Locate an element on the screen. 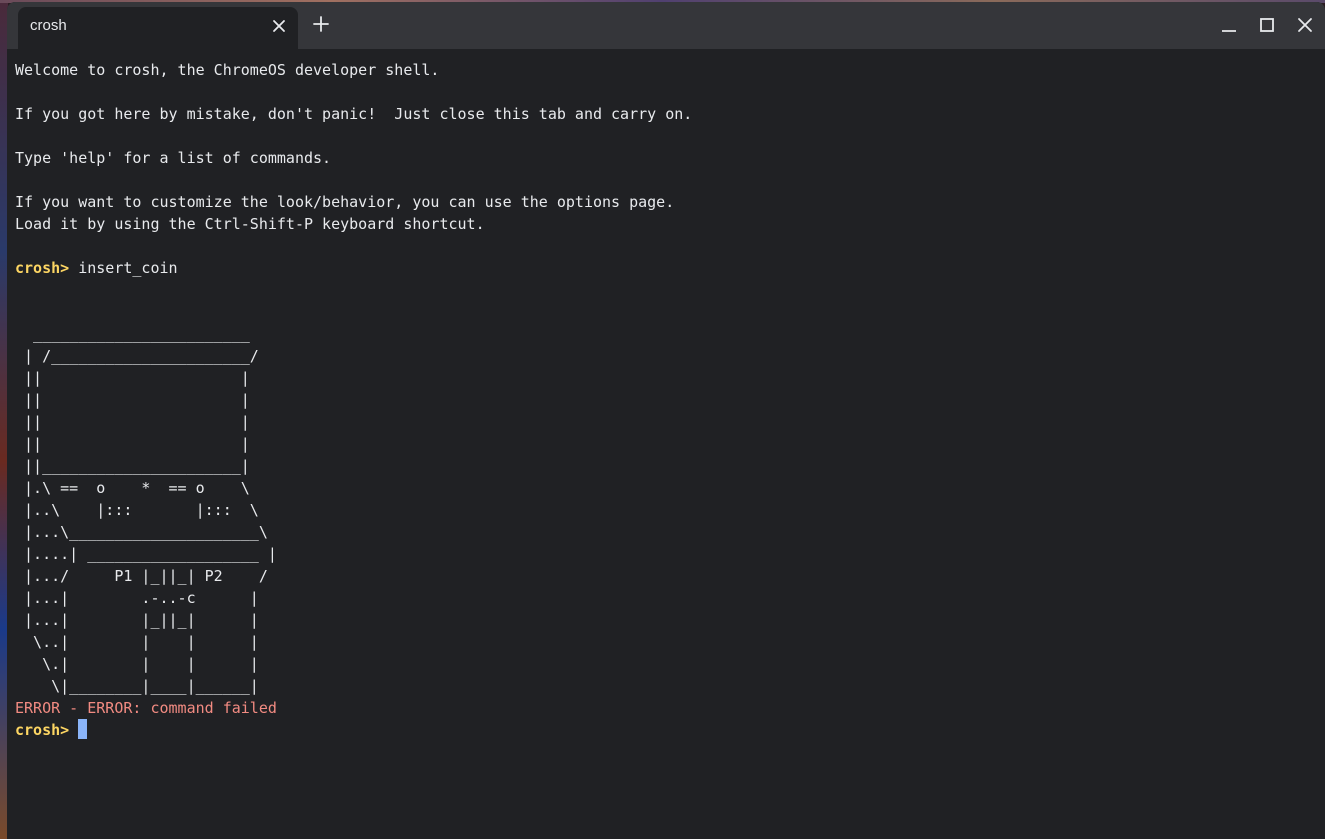 The image size is (1325, 839). ascii-line: ________________________ is located at coordinates (132, 334).